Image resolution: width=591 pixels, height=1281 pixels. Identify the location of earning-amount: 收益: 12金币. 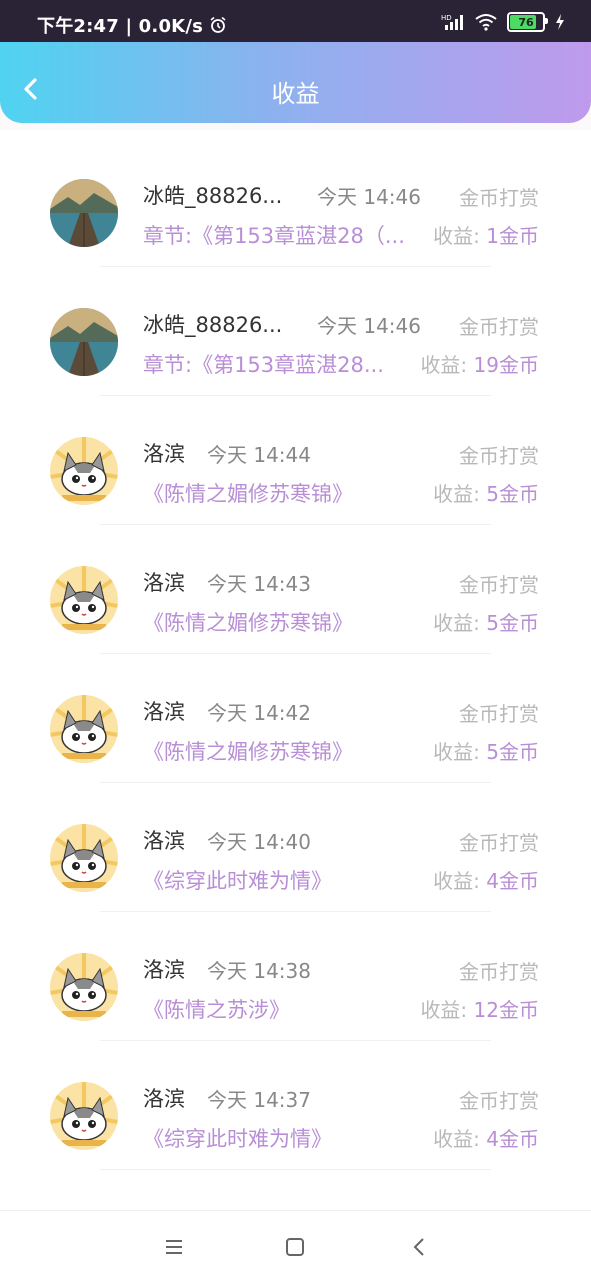
(479, 1008).